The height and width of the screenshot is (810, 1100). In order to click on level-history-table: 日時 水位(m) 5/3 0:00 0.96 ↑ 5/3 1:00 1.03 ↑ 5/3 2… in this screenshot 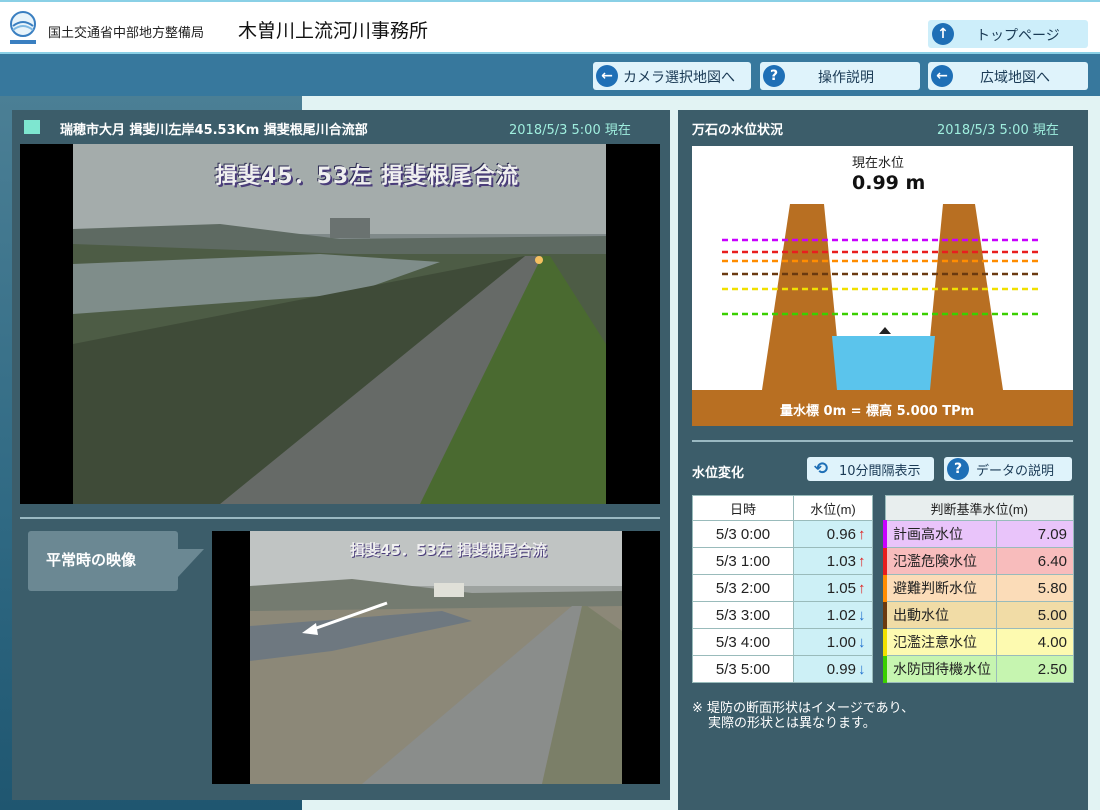, I will do `click(782, 589)`.